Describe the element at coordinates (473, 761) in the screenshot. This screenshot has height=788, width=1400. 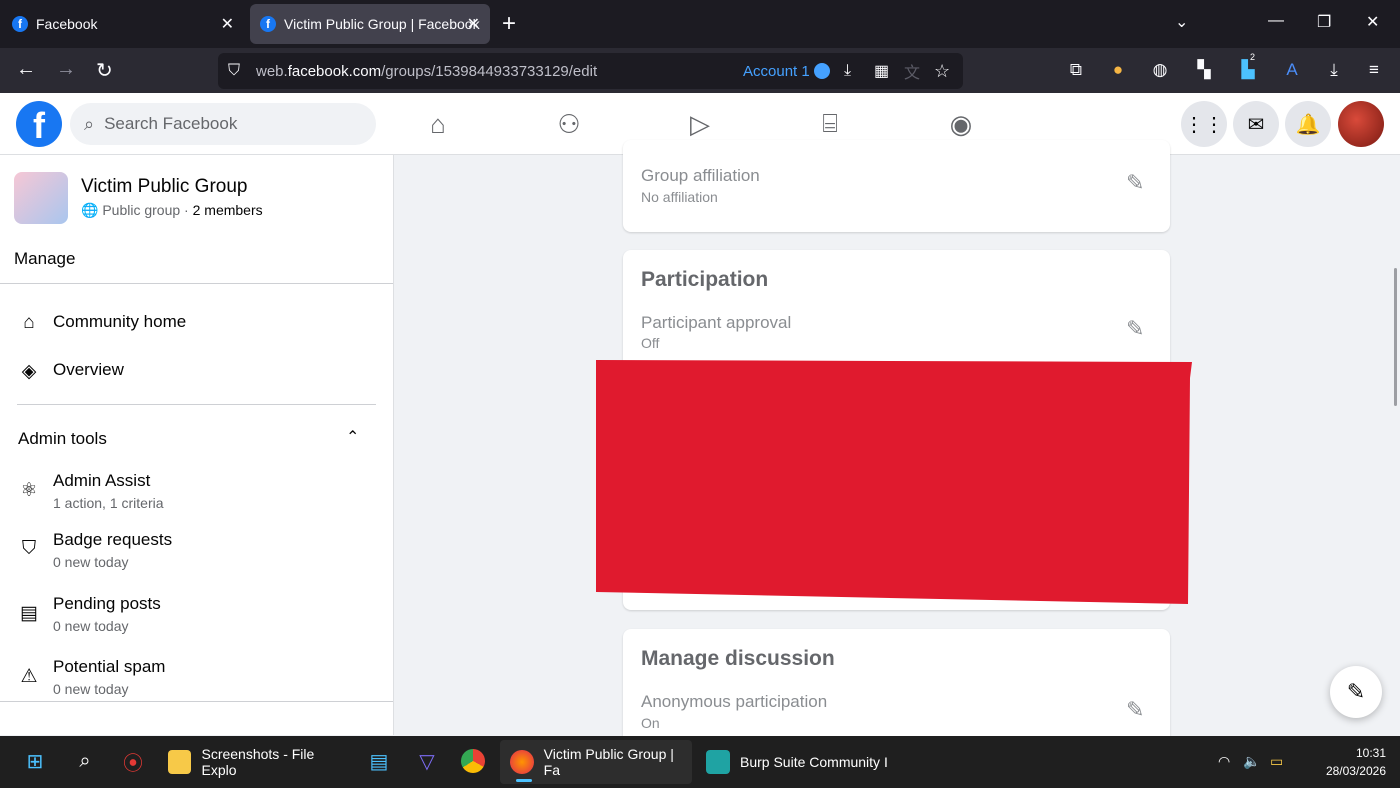
I see `chrome-icon` at that location.